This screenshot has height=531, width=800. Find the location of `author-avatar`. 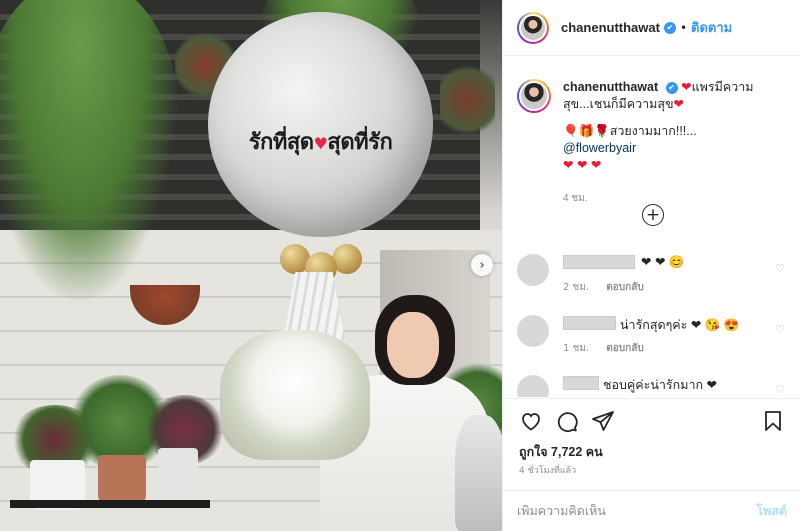

author-avatar is located at coordinates (533, 27).